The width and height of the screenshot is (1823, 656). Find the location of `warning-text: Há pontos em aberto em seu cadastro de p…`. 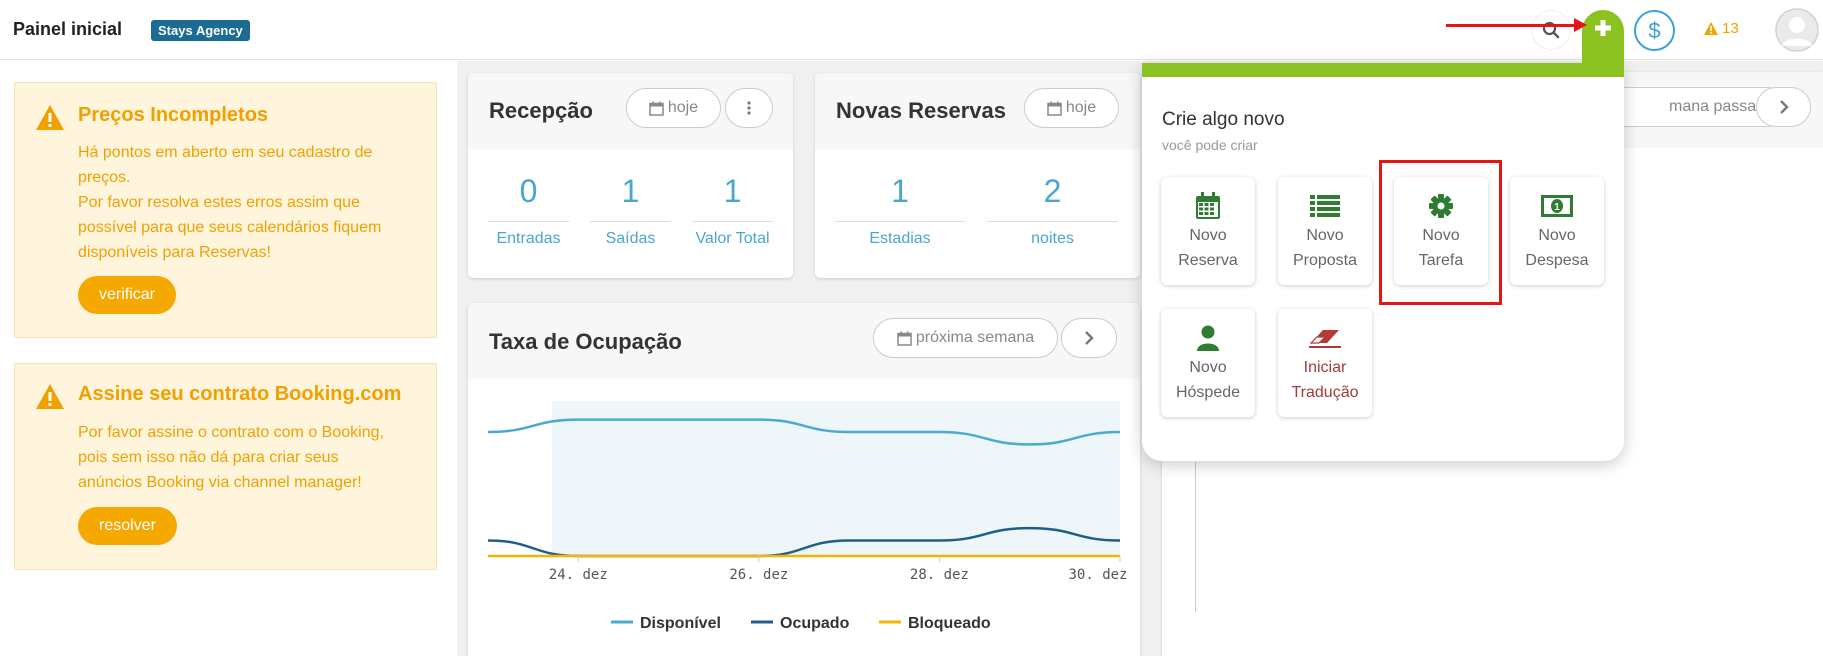

warning-text: Há pontos em aberto em seu cadastro de p… is located at coordinates (250, 202).